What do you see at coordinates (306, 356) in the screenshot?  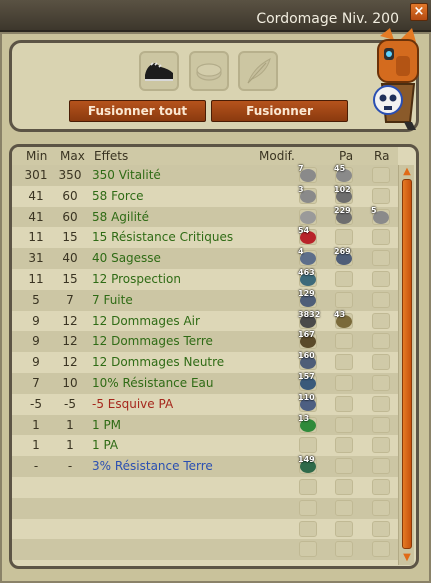 I see `rune-count: 160` at bounding box center [306, 356].